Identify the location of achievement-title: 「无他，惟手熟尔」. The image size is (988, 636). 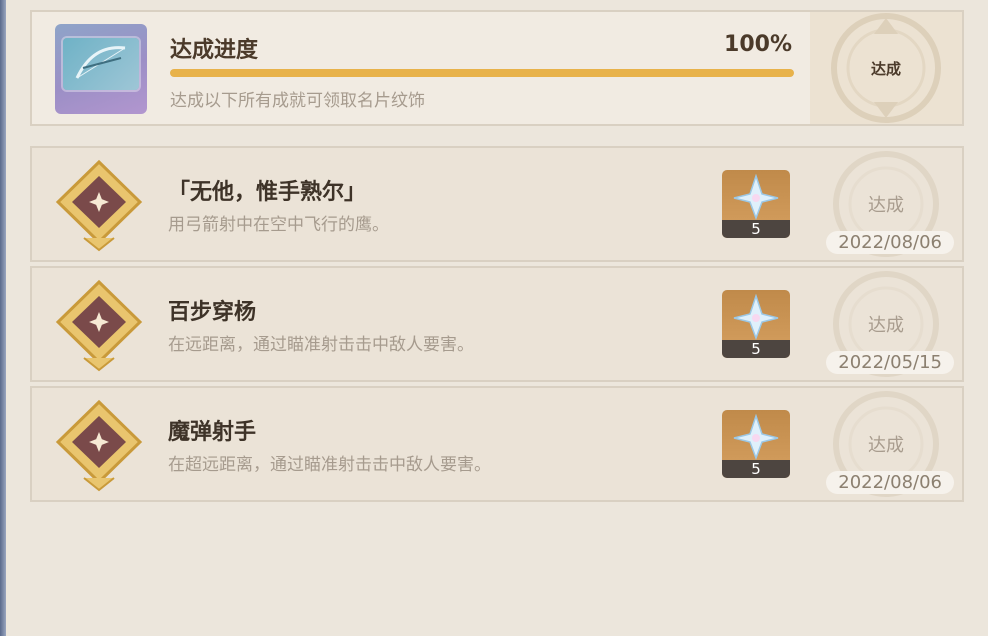
(267, 192).